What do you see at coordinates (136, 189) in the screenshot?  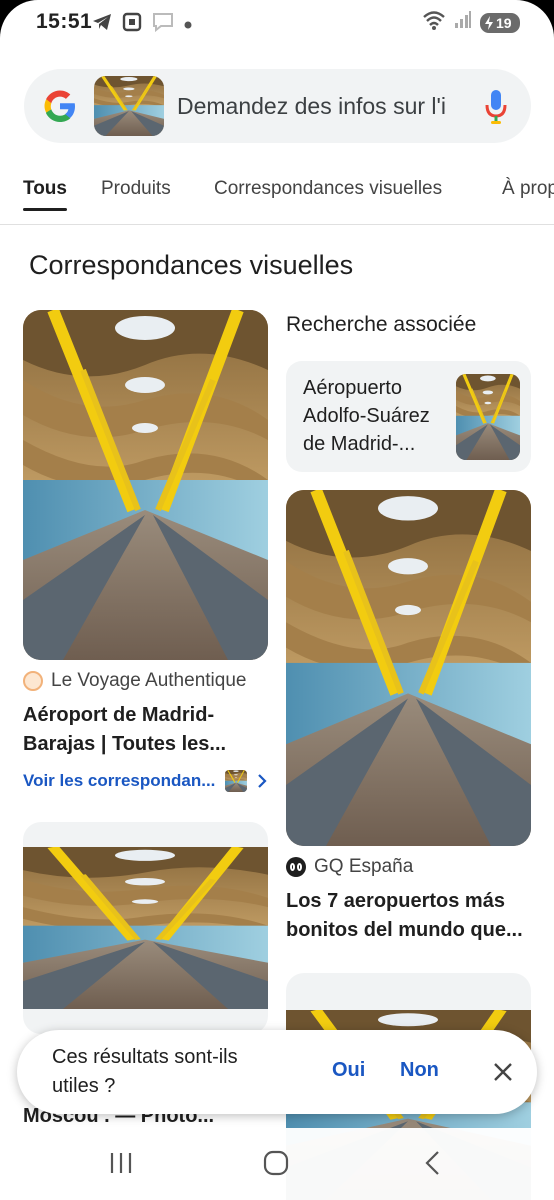 I see `tab-produits: Produits` at bounding box center [136, 189].